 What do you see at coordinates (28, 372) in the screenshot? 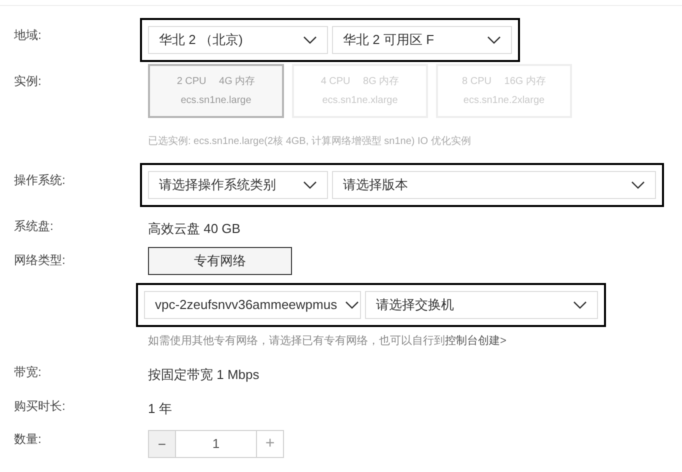
I see `field-label: 带宽:` at bounding box center [28, 372].